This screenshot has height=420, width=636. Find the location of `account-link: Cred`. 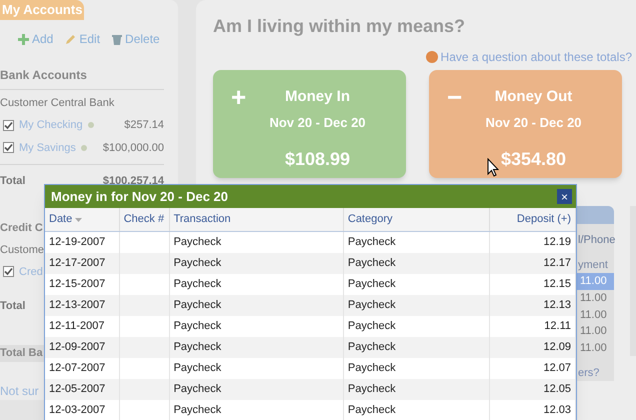

account-link: Cred is located at coordinates (31, 272).